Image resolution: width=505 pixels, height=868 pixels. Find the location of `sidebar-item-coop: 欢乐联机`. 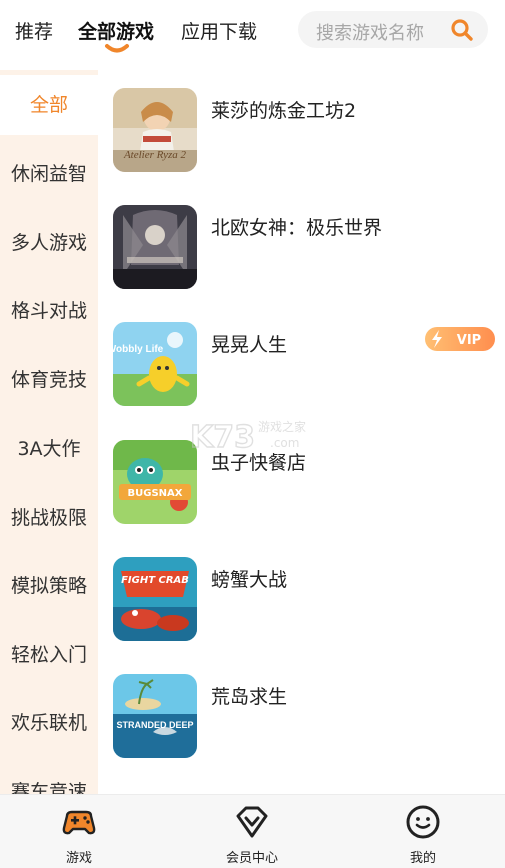

sidebar-item-coop: 欢乐联机 is located at coordinates (49, 723).